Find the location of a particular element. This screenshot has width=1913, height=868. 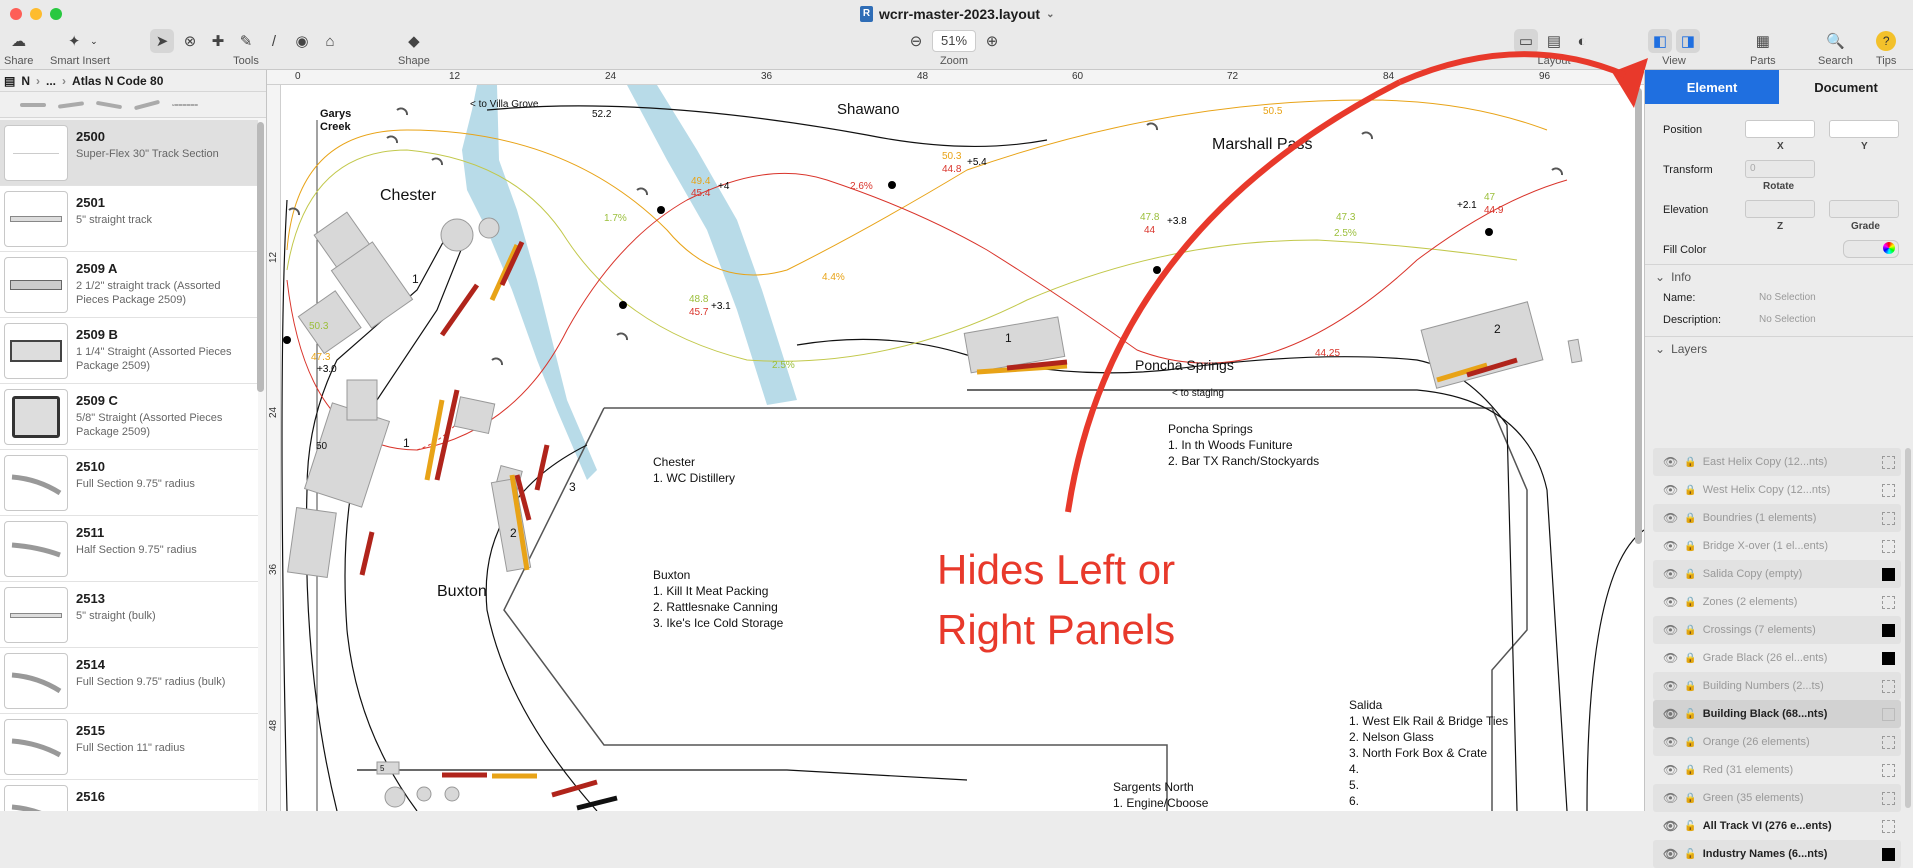

search-button: 🔍 Search is located at coordinates (1835, 47).